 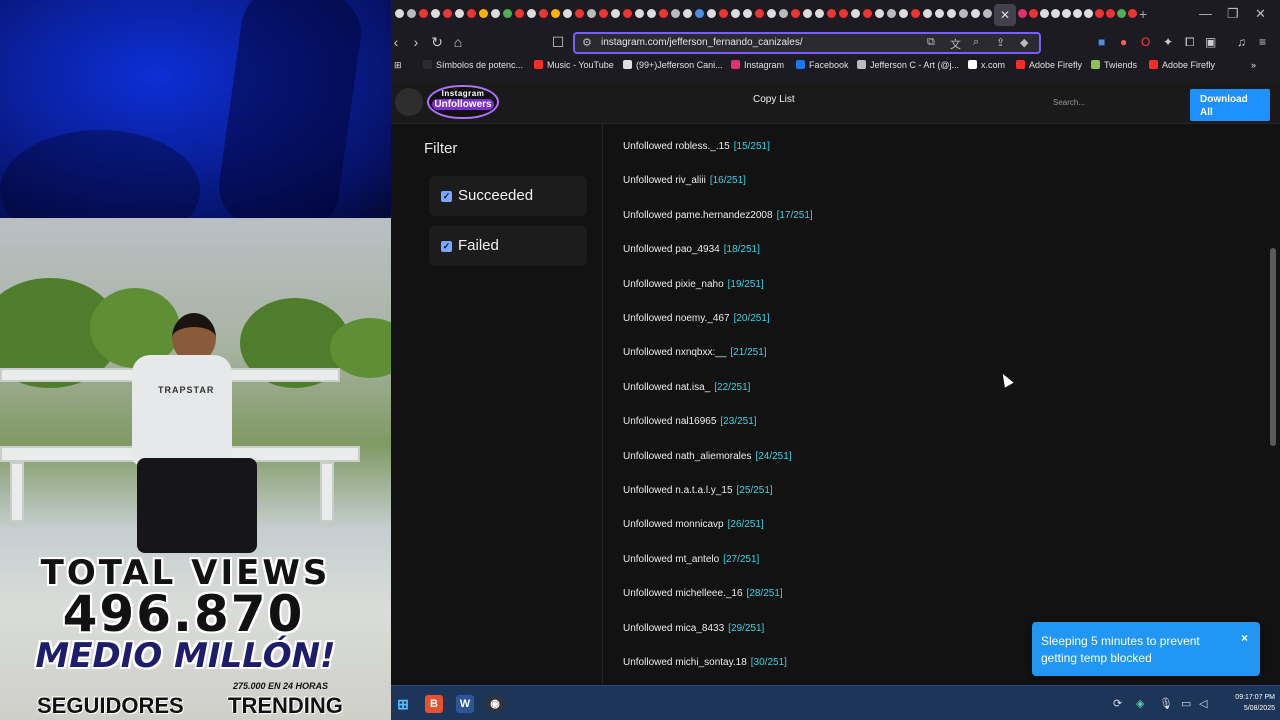 What do you see at coordinates (1205, 13) in the screenshot?
I see `minimize-icon: —` at bounding box center [1205, 13].